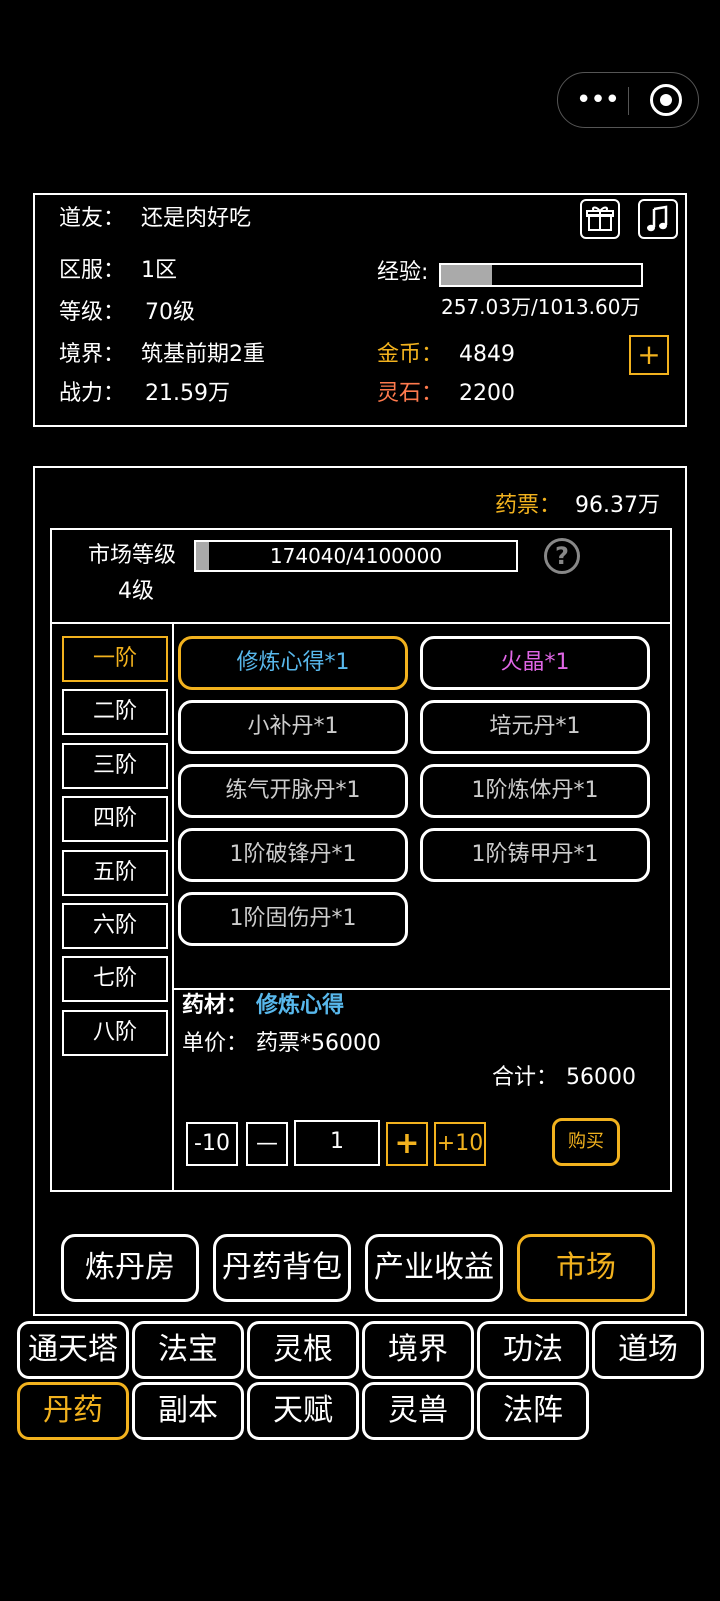 This screenshot has width=720, height=1601. What do you see at coordinates (215, 1043) in the screenshot?
I see `price-label: 单价：` at bounding box center [215, 1043].